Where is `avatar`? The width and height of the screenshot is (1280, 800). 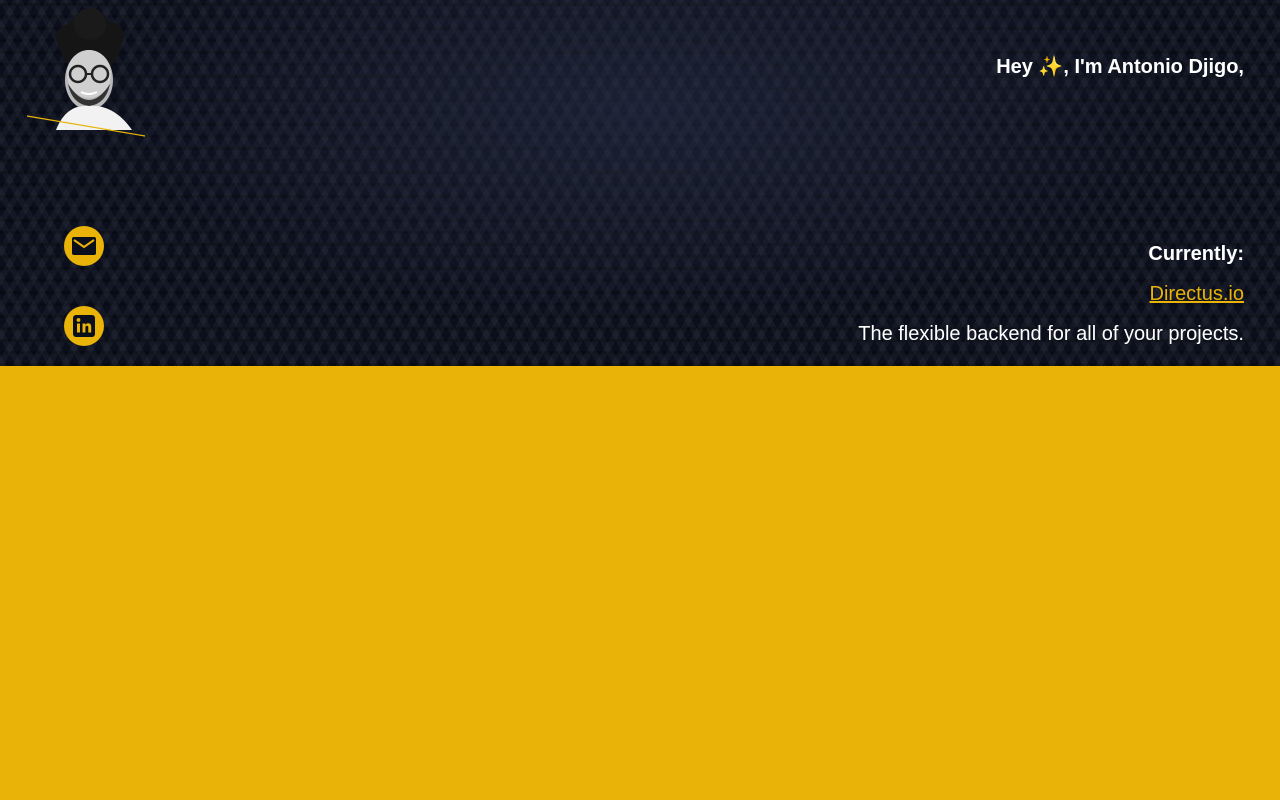
avatar is located at coordinates (87, 74).